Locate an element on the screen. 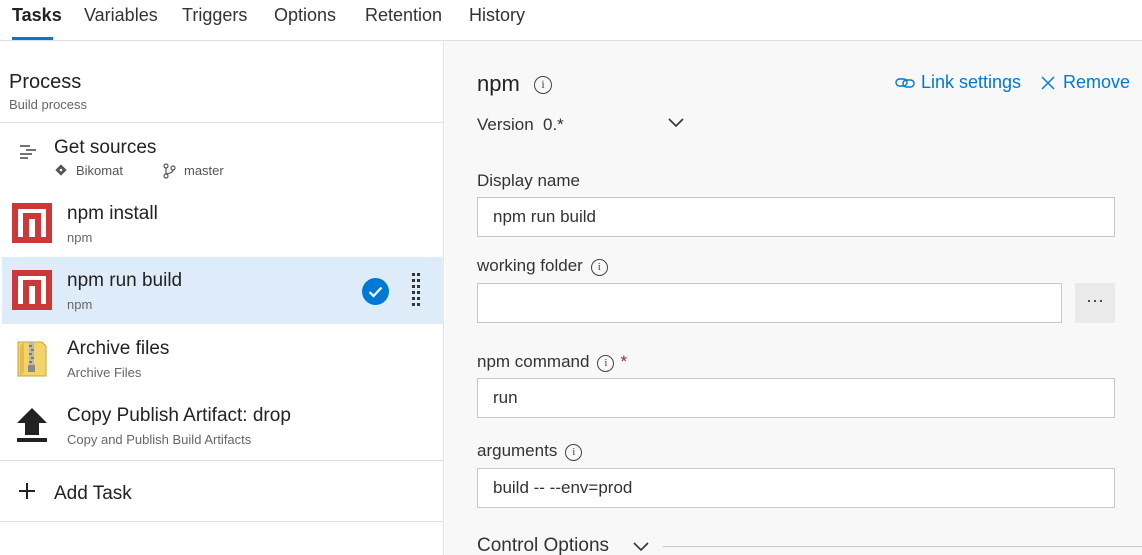 The height and width of the screenshot is (555, 1142). upload-icon is located at coordinates (32, 425).